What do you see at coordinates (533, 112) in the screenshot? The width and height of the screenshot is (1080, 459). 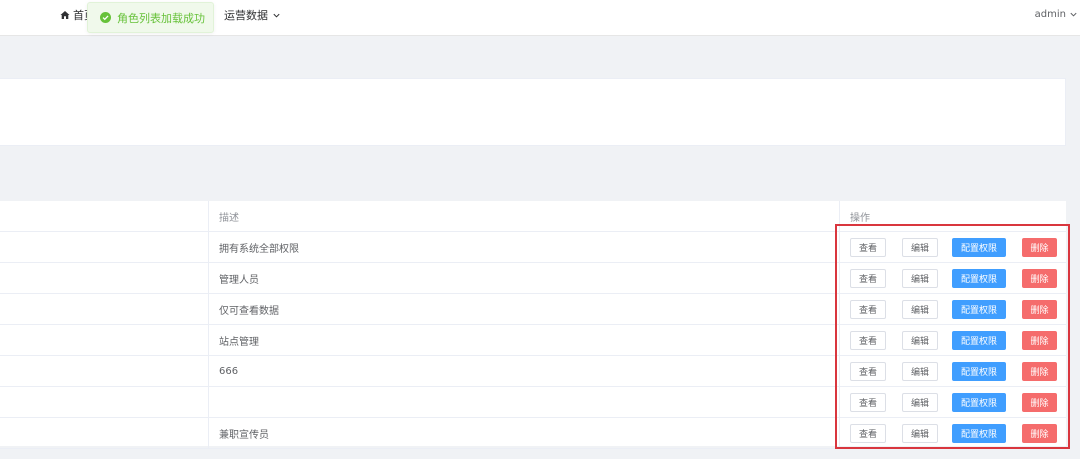 I see `search-panel` at bounding box center [533, 112].